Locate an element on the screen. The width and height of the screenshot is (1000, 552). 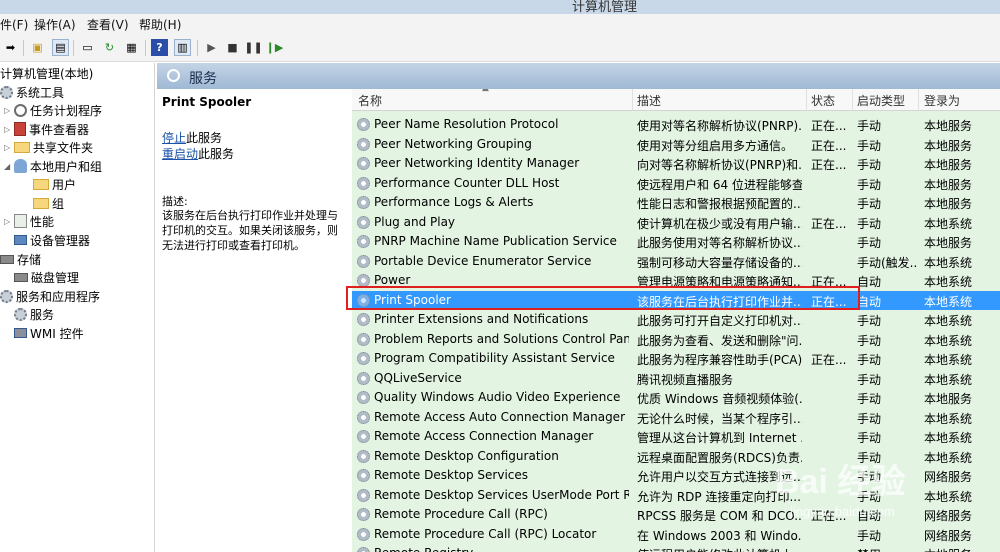
menu-view: 查看(V) is located at coordinates (108, 24).